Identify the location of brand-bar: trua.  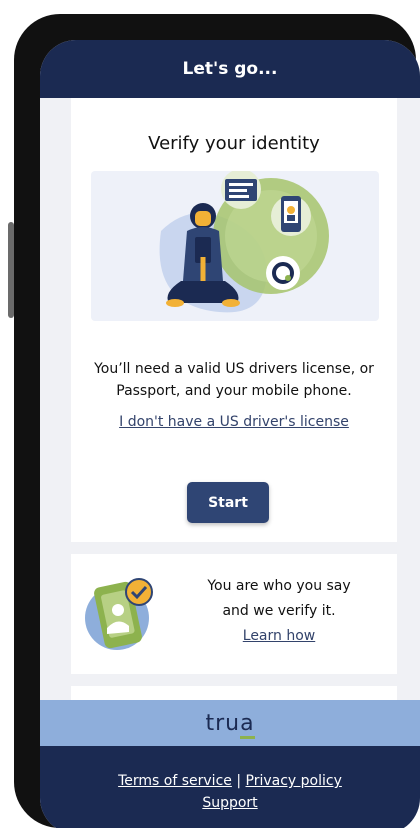
(230, 723).